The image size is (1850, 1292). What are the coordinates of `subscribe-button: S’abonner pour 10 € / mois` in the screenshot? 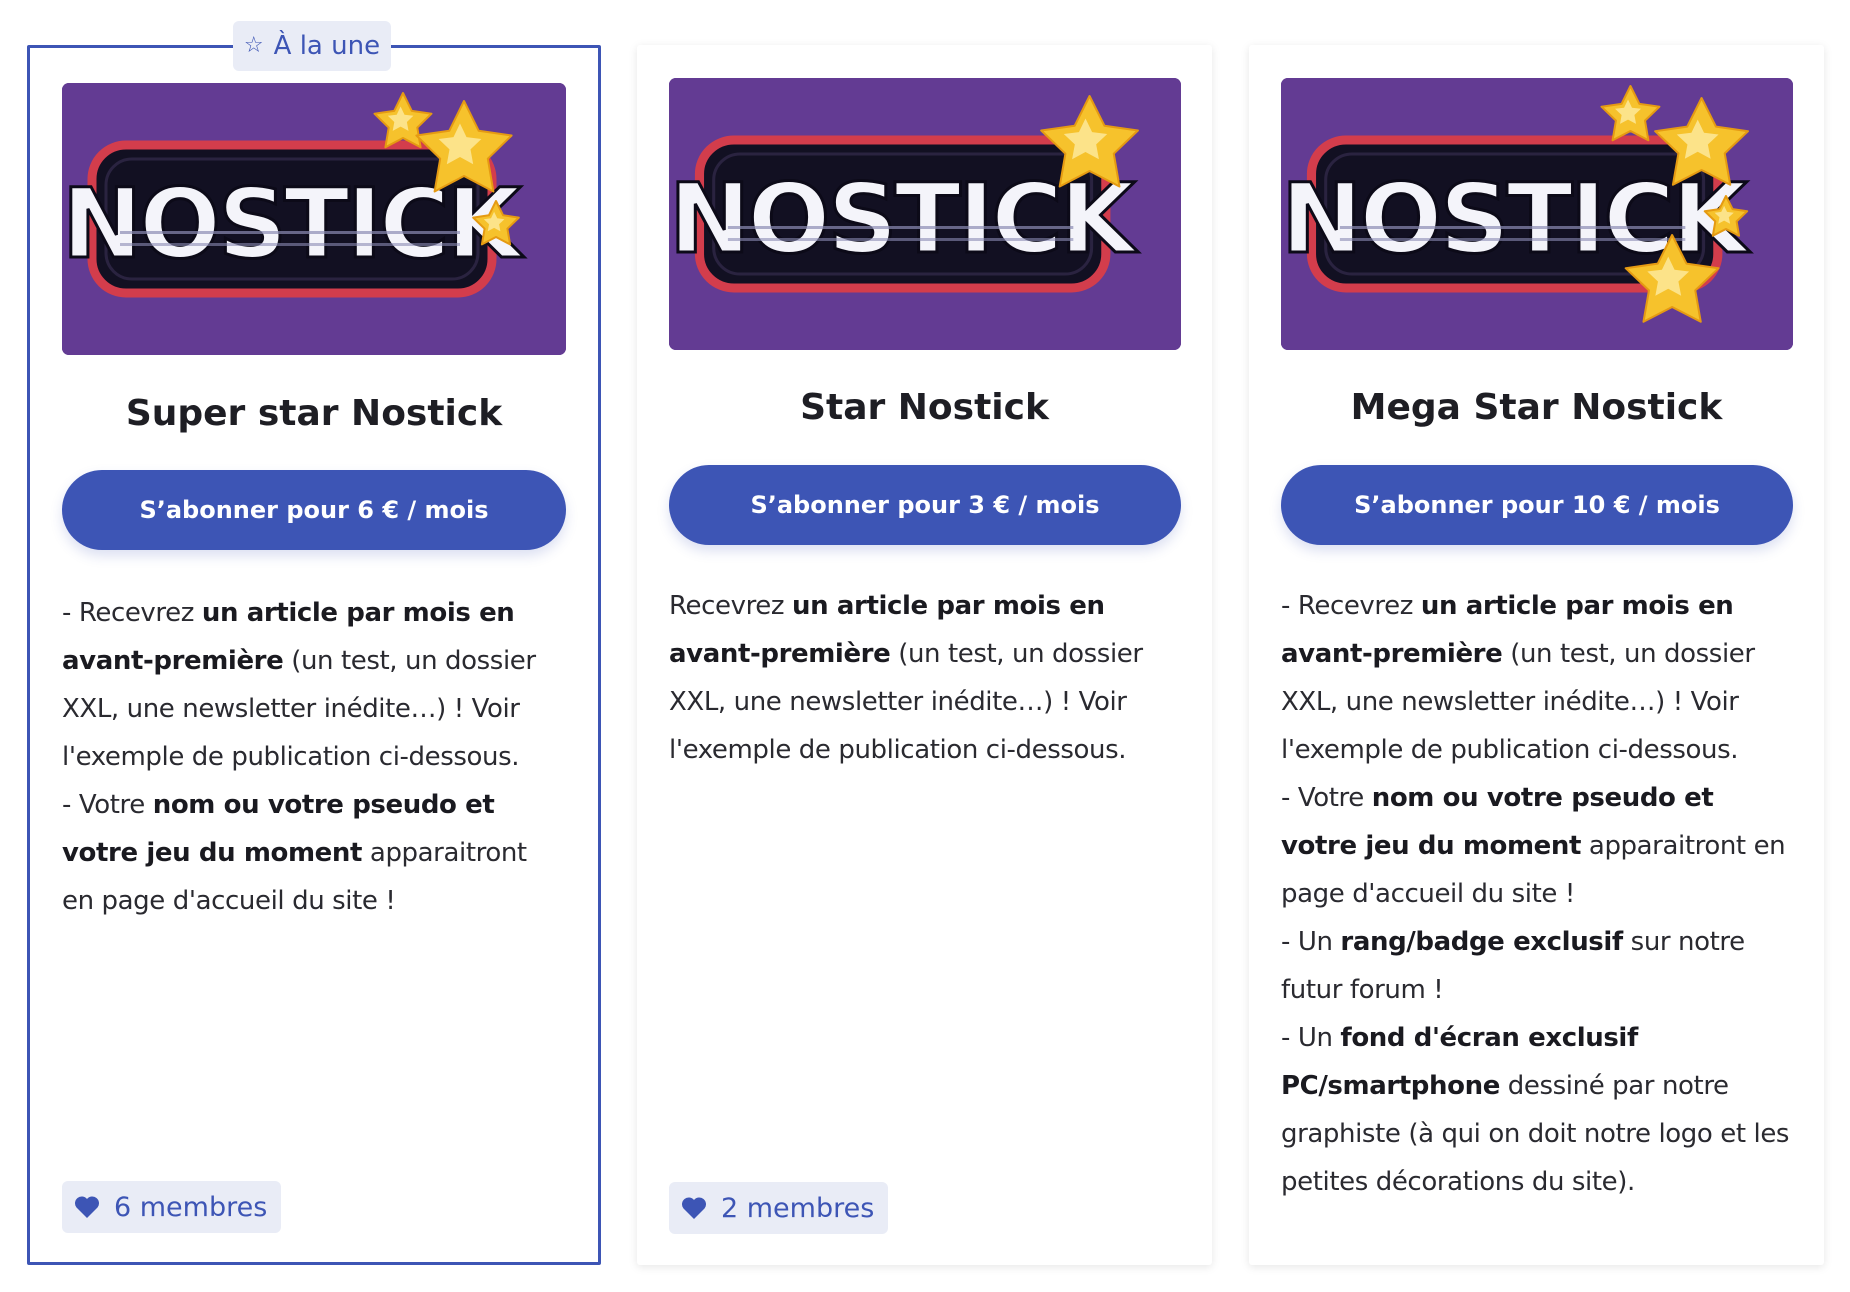 It's located at (1537, 505).